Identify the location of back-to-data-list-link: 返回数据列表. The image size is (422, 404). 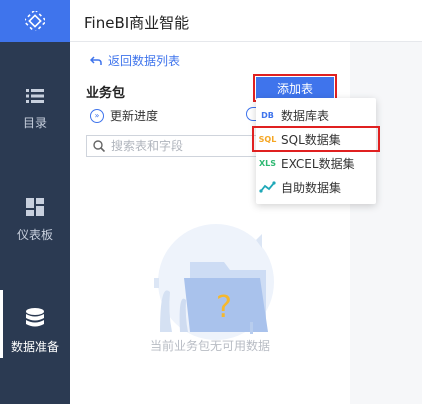
(135, 60).